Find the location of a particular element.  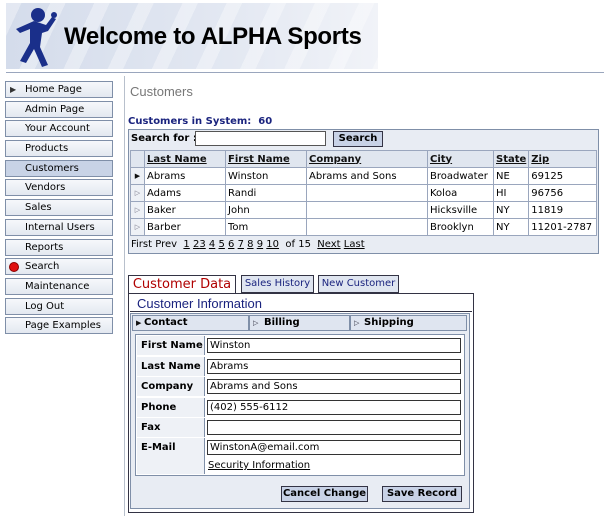

column-header-city: City is located at coordinates (460, 159).